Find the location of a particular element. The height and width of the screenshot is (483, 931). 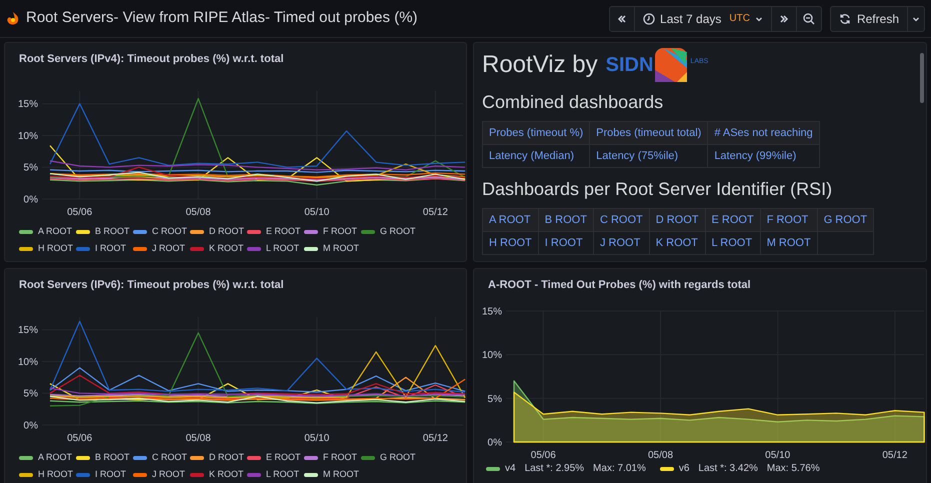

logo-text: SIDN is located at coordinates (630, 65).